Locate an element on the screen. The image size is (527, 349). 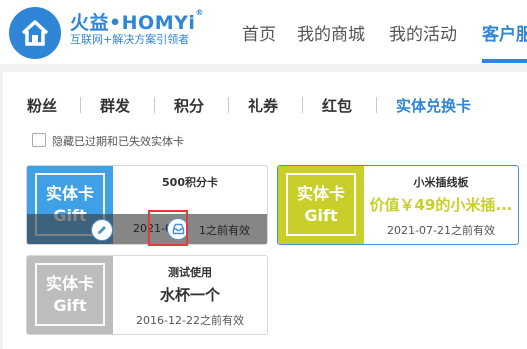
nav-home: 首页 is located at coordinates (259, 32).